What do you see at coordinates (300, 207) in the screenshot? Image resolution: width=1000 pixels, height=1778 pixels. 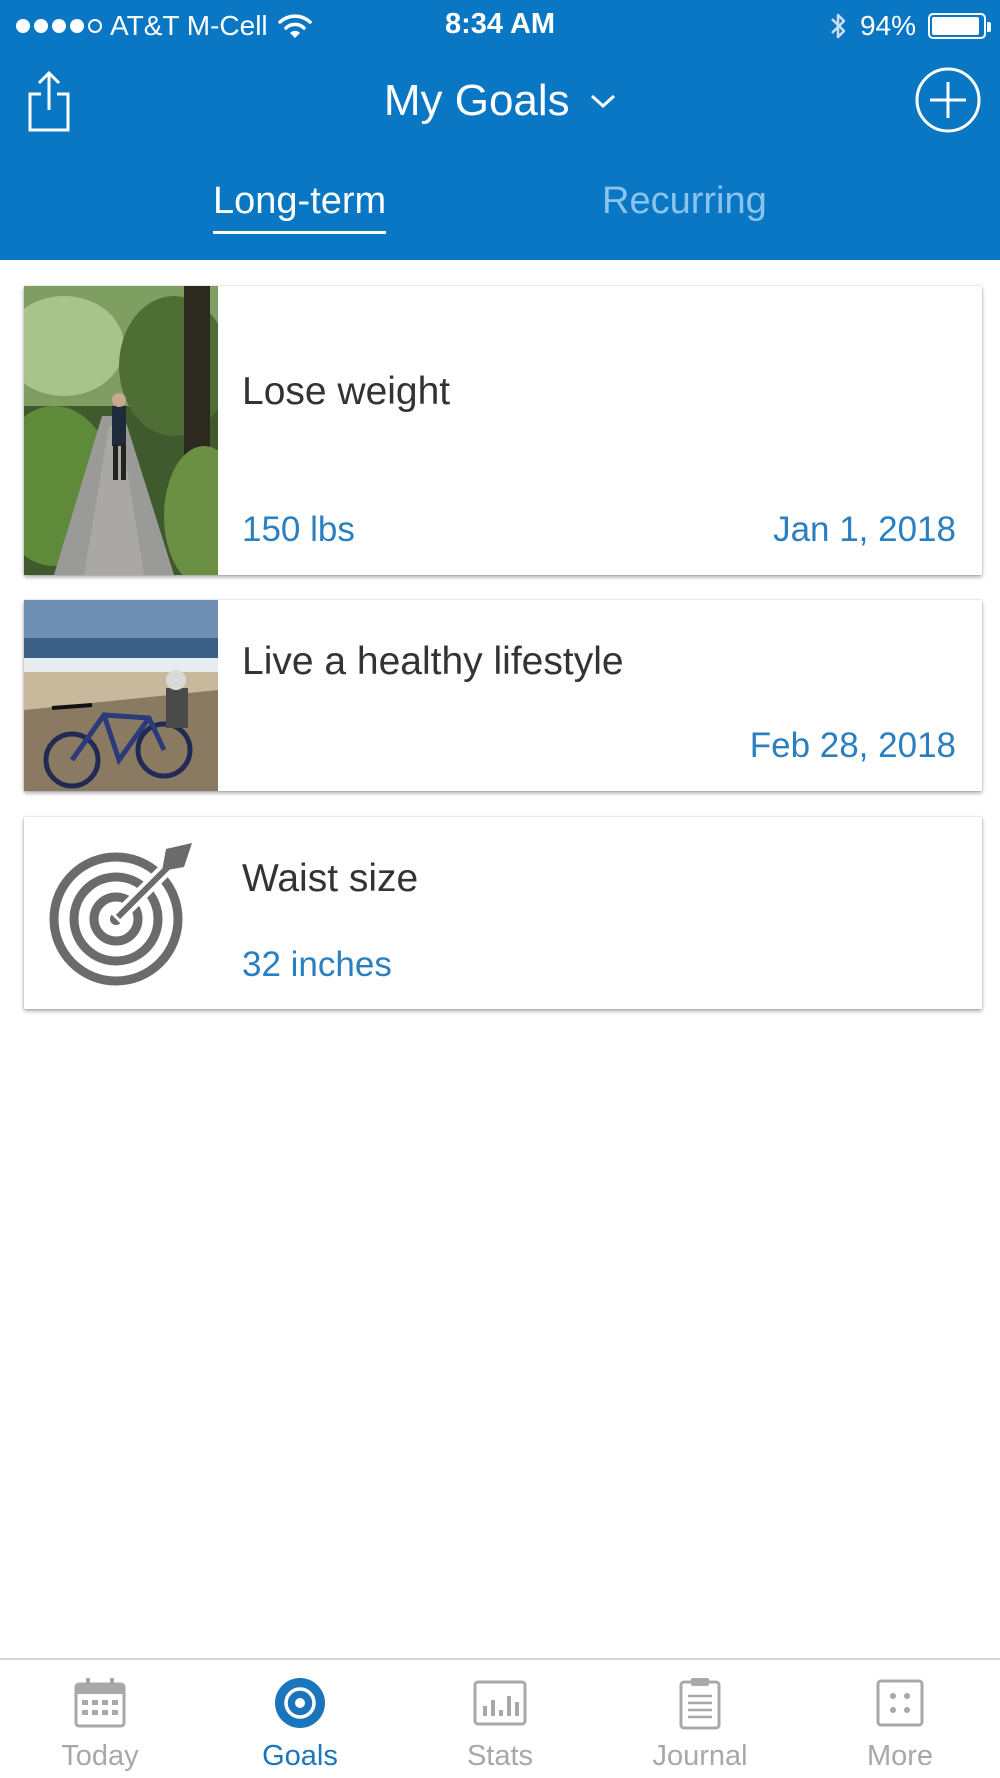 I see `tab-long-term: Long-term` at bounding box center [300, 207].